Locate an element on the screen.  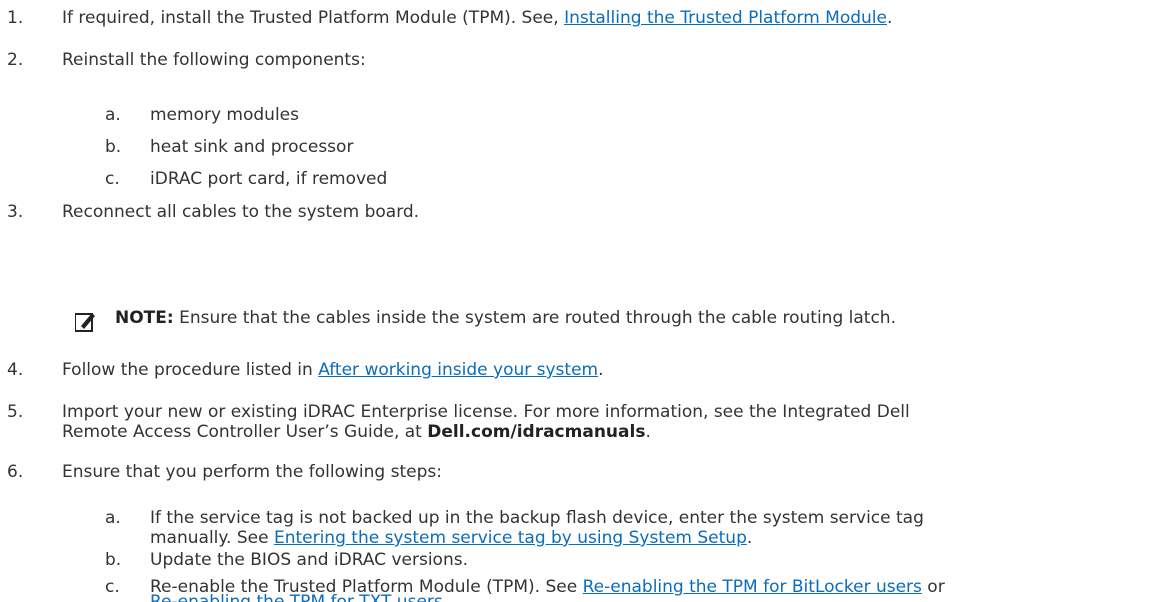
step-number: 5. is located at coordinates (15, 412).